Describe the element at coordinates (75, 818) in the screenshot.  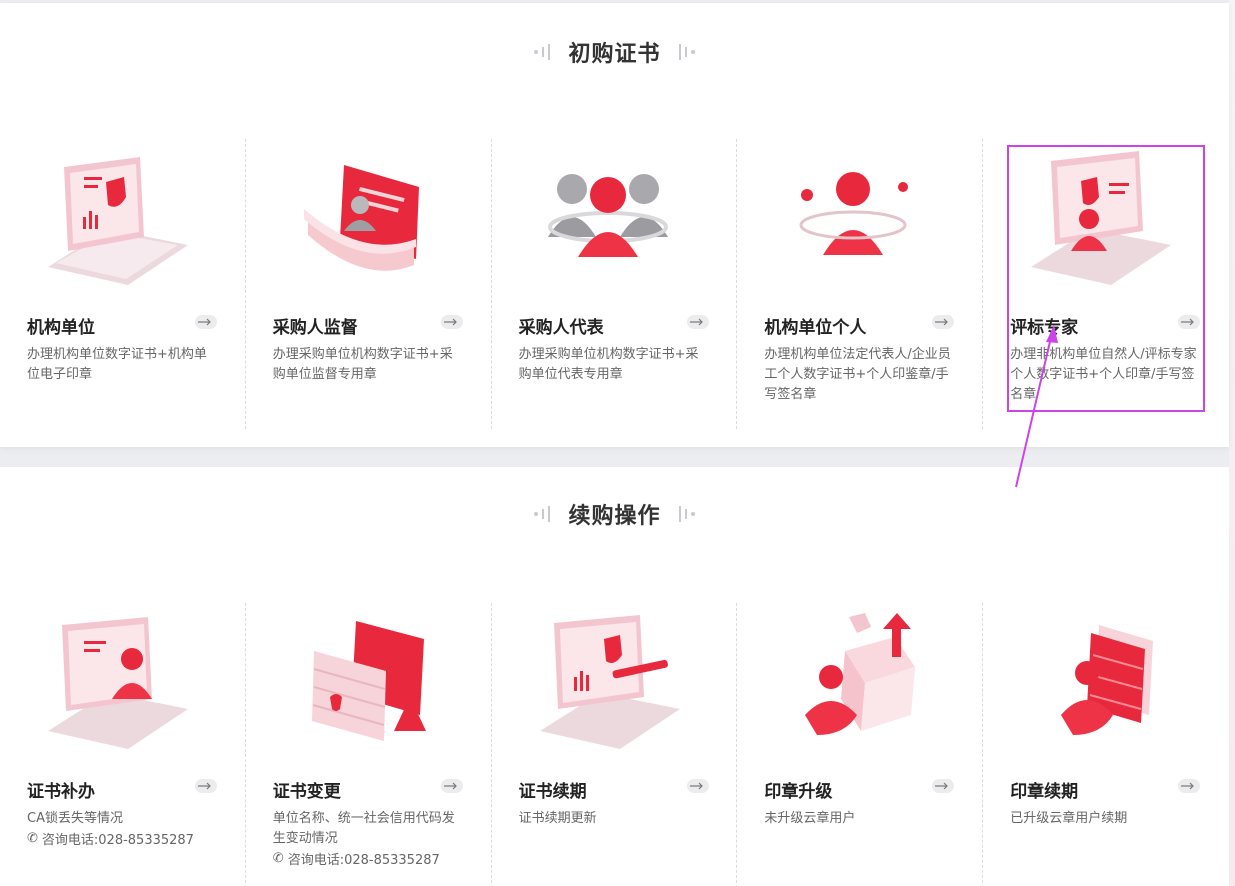
I see `card-description: CA锁丢失等情况` at that location.